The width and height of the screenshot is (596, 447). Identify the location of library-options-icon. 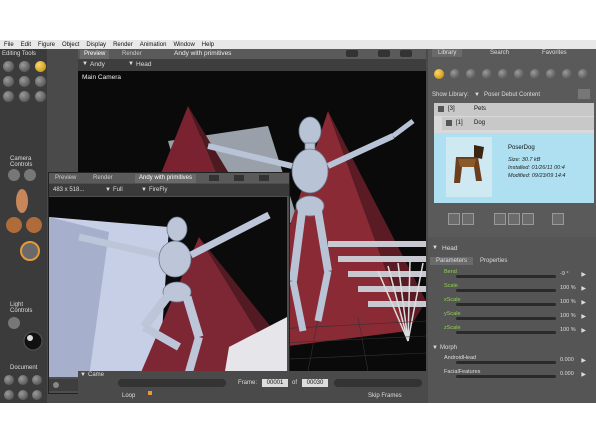
(558, 219).